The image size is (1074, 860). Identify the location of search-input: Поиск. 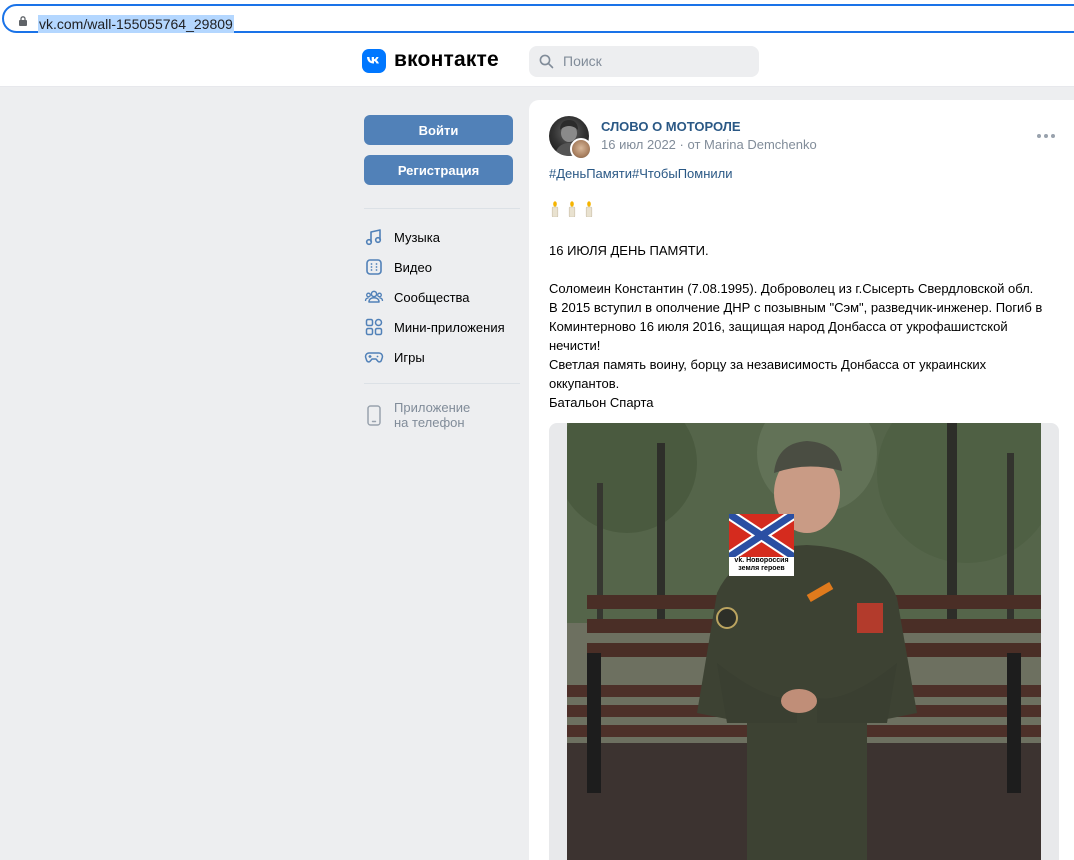
(644, 61).